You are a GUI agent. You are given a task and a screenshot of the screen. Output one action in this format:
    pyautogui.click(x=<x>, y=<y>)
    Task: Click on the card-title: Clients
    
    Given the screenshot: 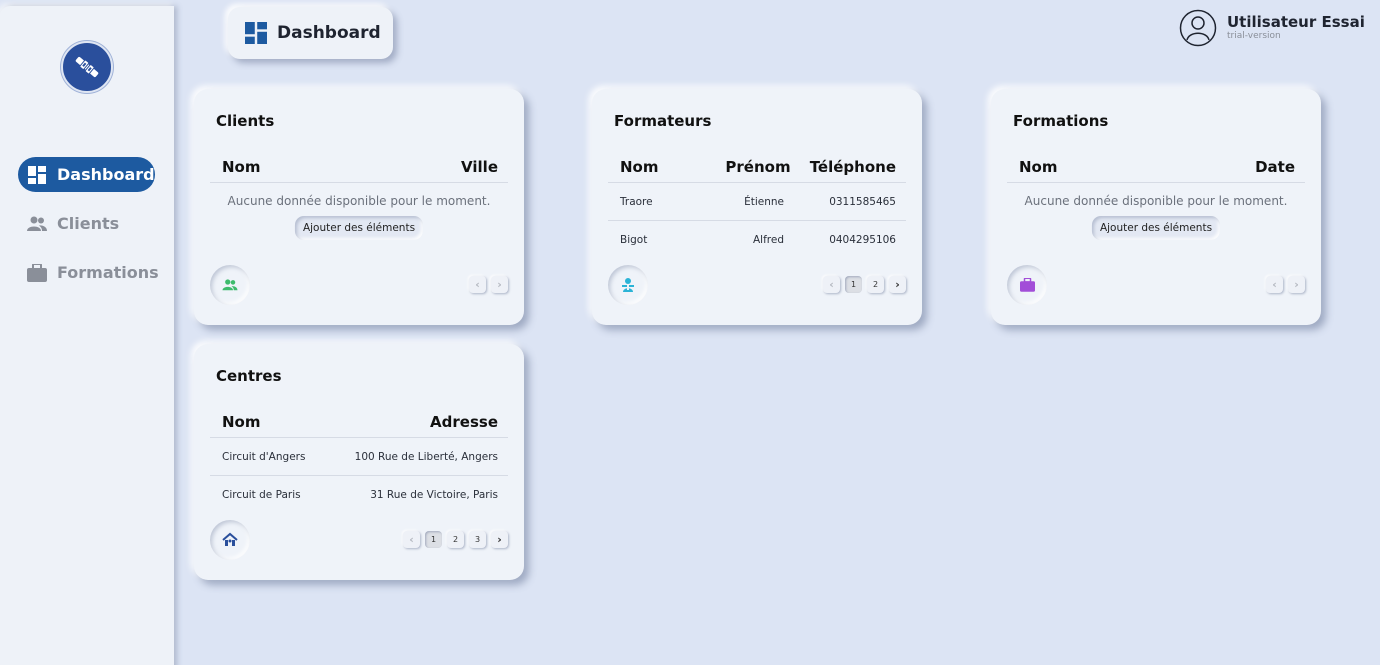 What is the action you would take?
    pyautogui.click(x=245, y=121)
    